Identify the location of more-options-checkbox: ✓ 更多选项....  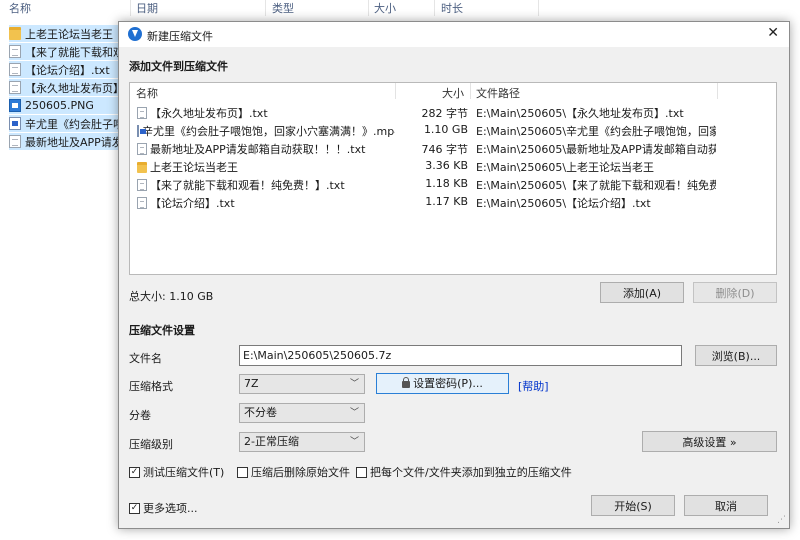
(163, 508).